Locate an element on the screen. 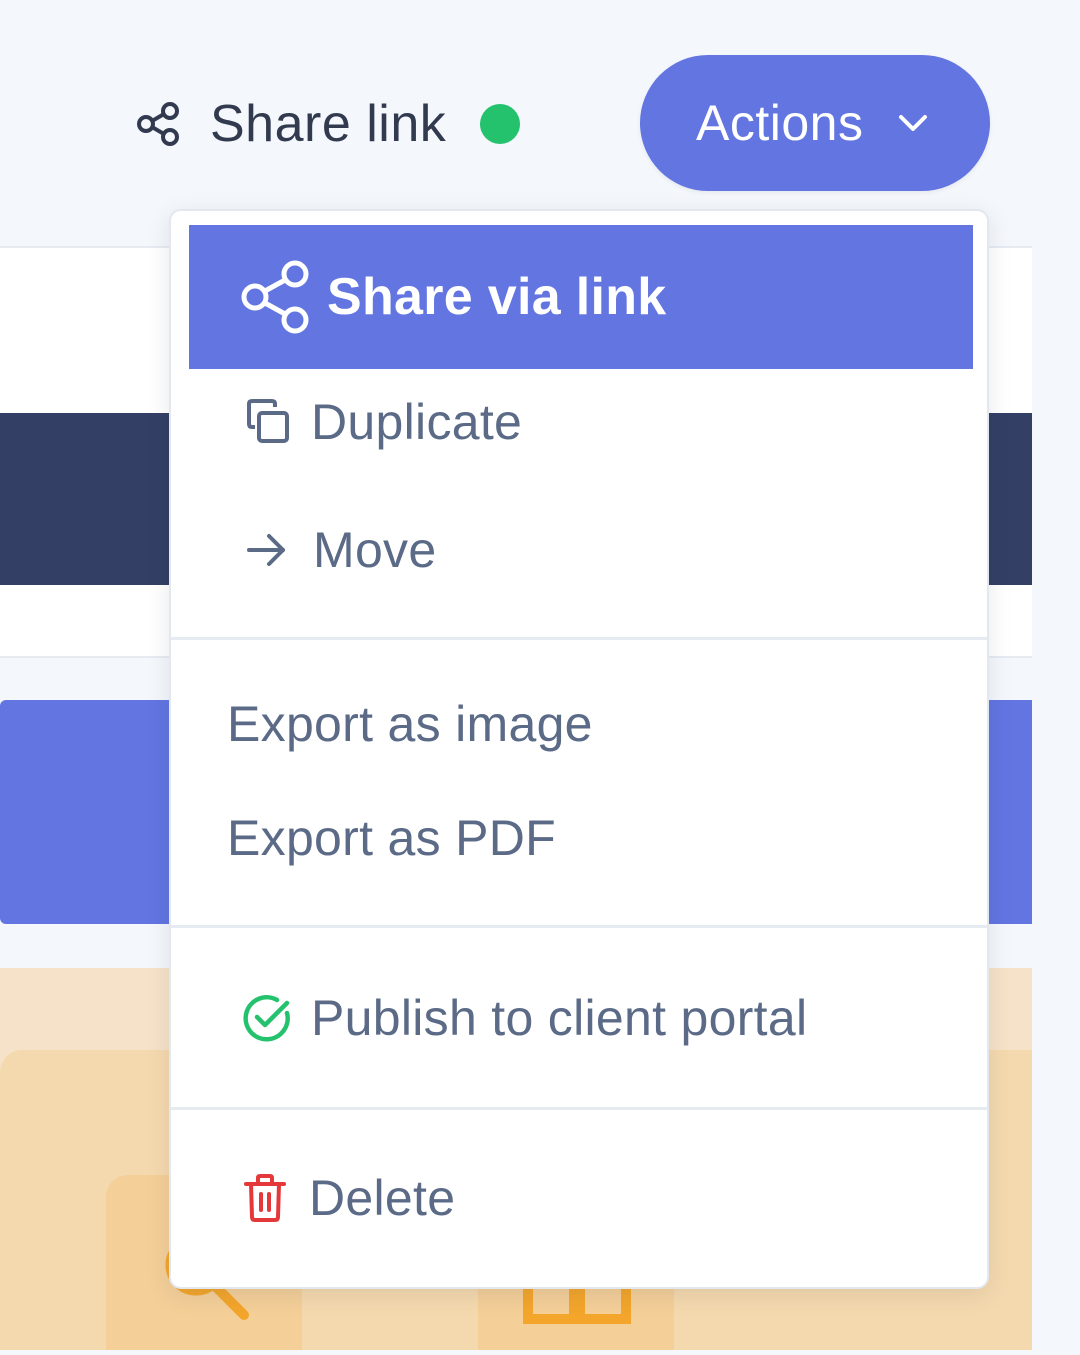  arrow-right-icon is located at coordinates (266, 550).